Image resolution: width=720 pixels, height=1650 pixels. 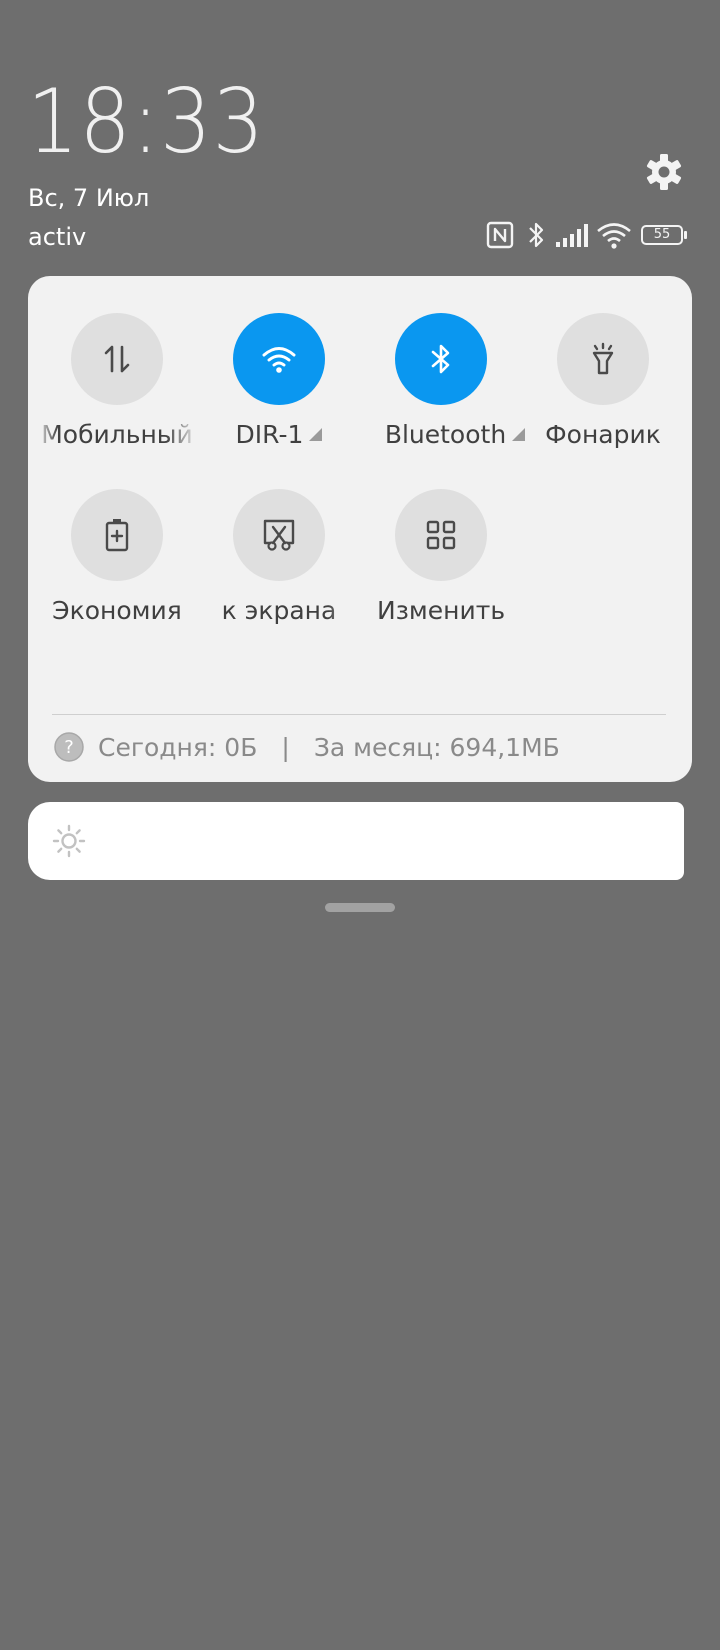 I want to click on screenshot-label: к экрана, so click(x=279, y=610).